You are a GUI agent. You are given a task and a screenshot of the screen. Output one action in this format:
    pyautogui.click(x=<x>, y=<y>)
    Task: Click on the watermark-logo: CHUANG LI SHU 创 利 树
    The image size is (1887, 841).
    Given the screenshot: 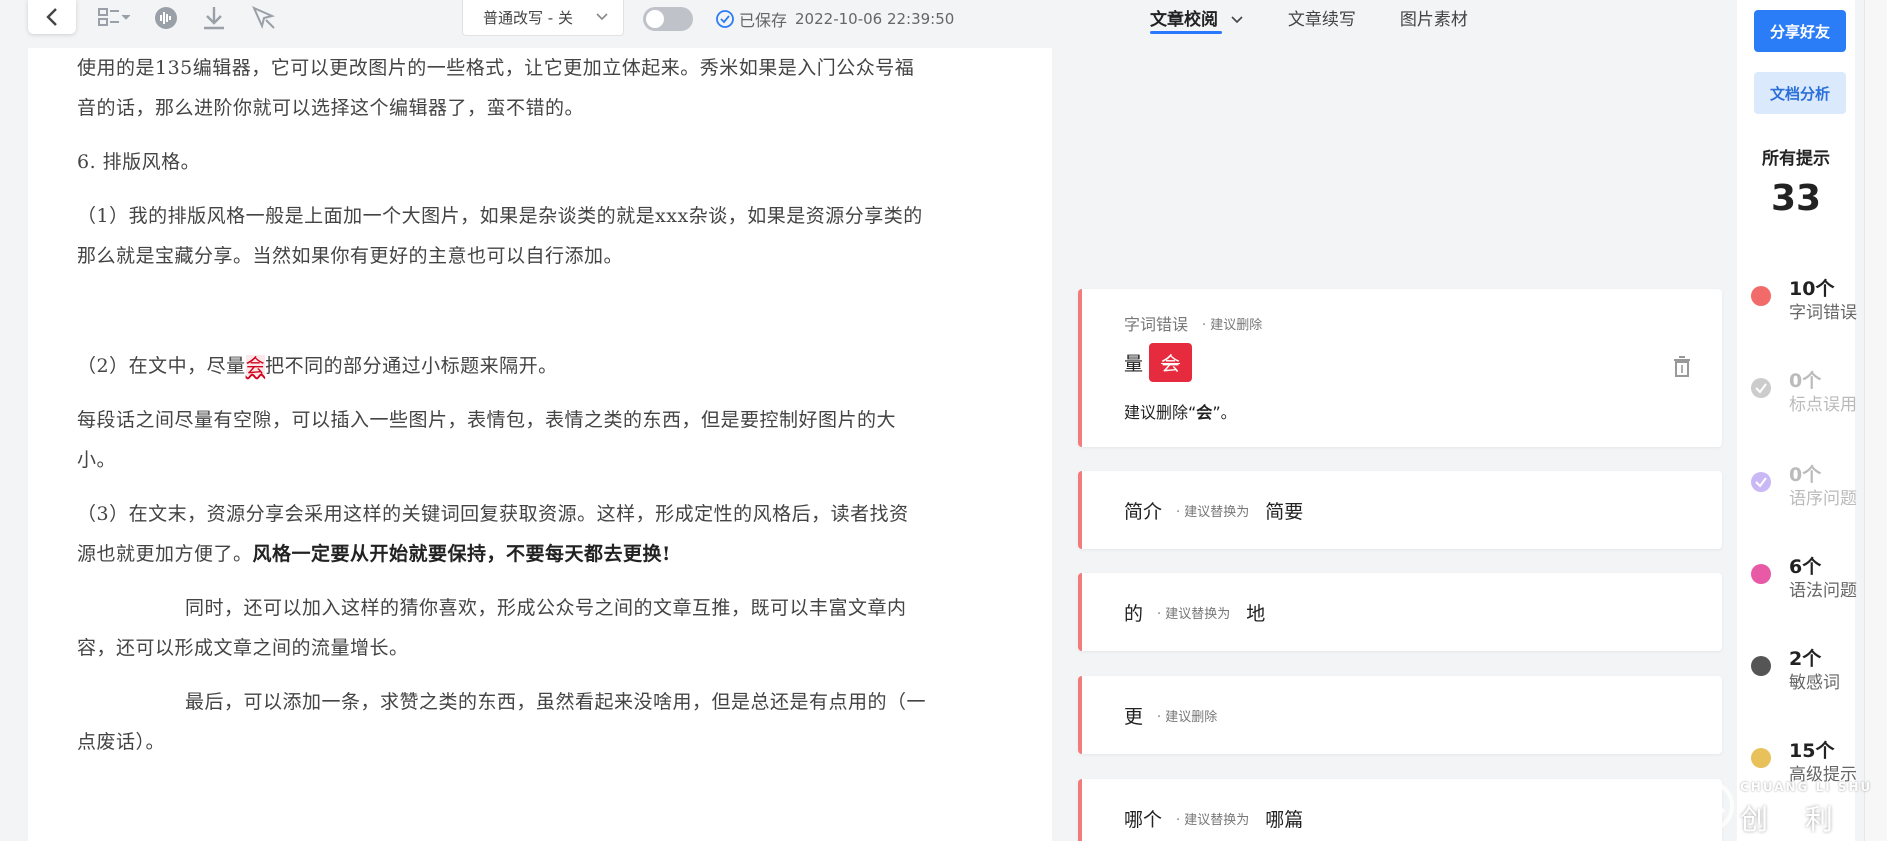 What is the action you would take?
    pyautogui.click(x=1780, y=808)
    